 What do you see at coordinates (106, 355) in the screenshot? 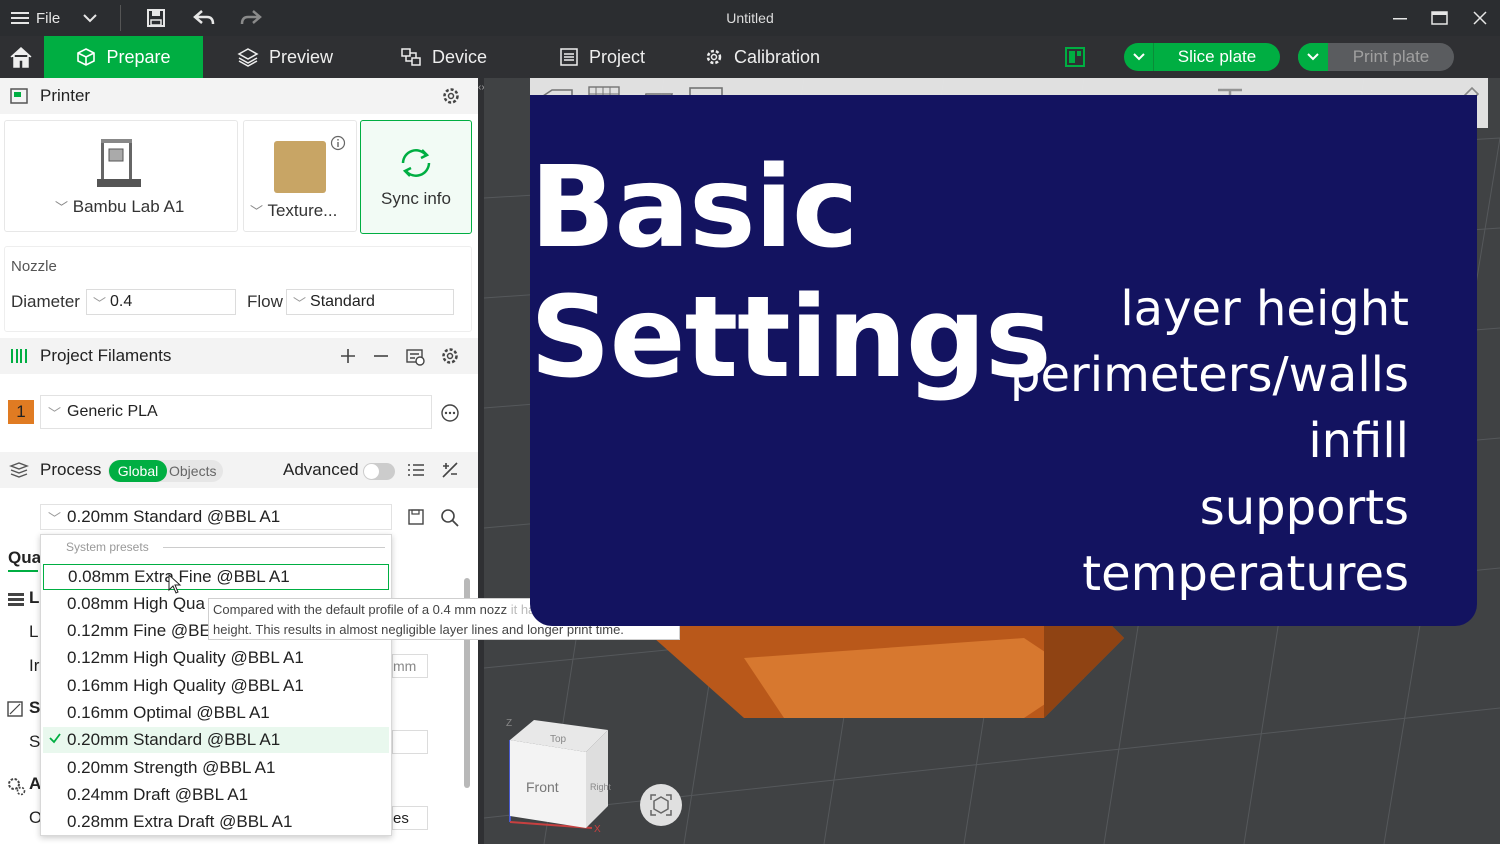
I see `filaments-heading: Project Filaments` at bounding box center [106, 355].